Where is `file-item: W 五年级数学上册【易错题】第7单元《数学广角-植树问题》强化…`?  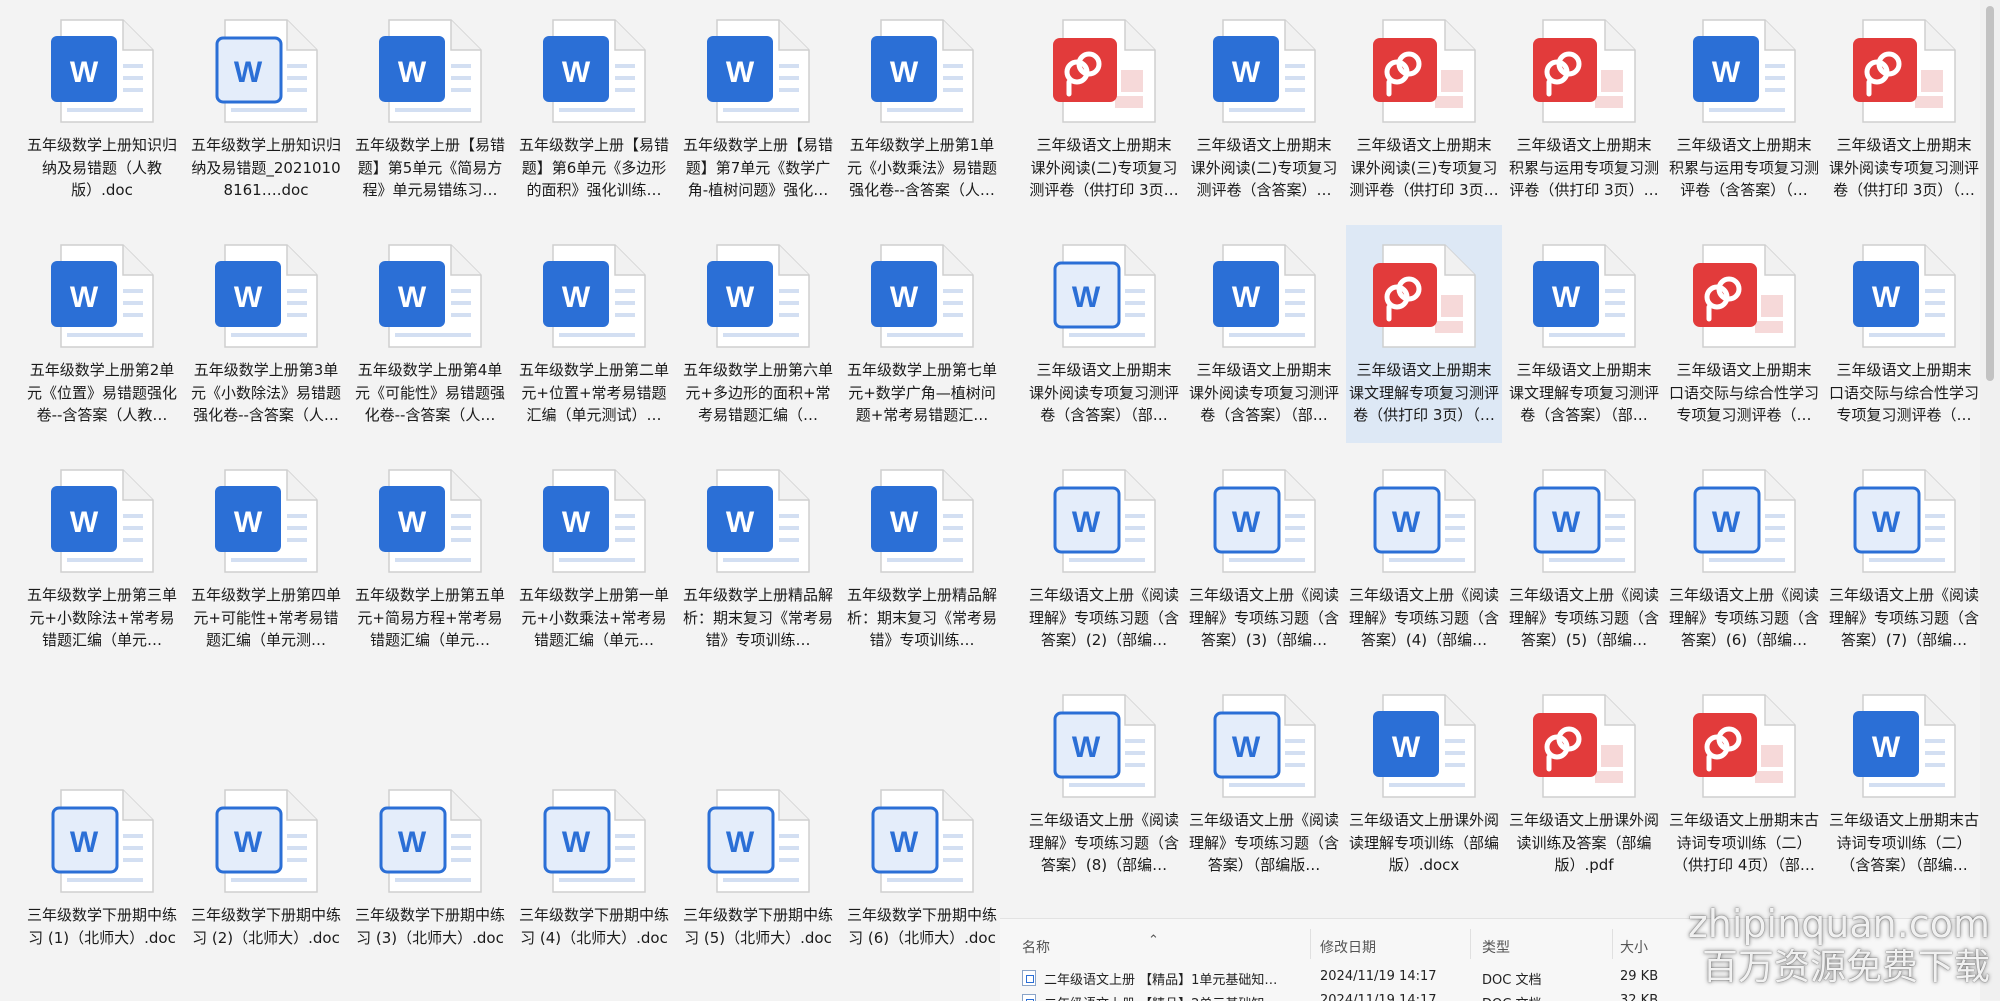
file-item: W 五年级数学上册【易错题】第7单元《数学广角-植树问题》强化… is located at coordinates (758, 109).